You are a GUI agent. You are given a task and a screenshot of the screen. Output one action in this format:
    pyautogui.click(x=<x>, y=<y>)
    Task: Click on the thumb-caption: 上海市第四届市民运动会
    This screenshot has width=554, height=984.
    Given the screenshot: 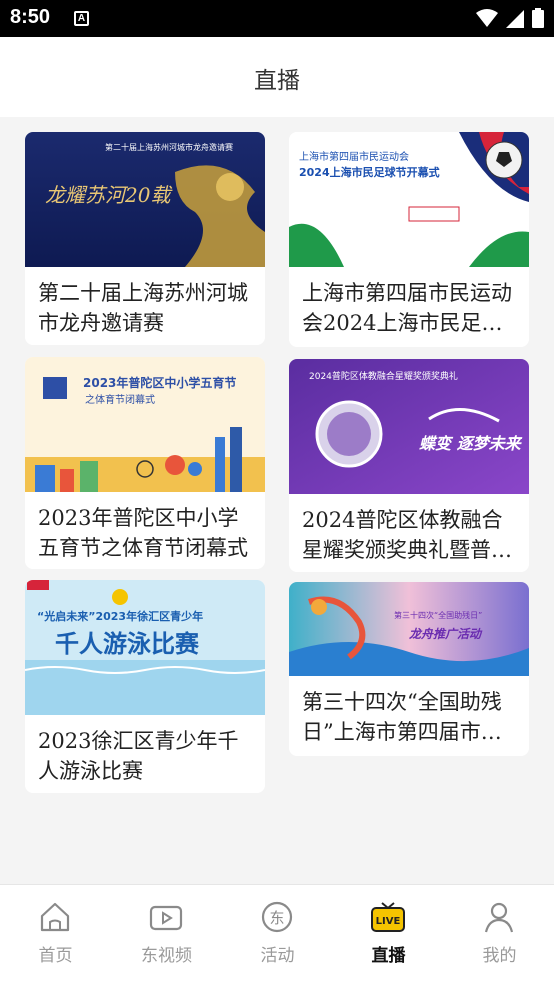 What is the action you would take?
    pyautogui.click(x=354, y=156)
    